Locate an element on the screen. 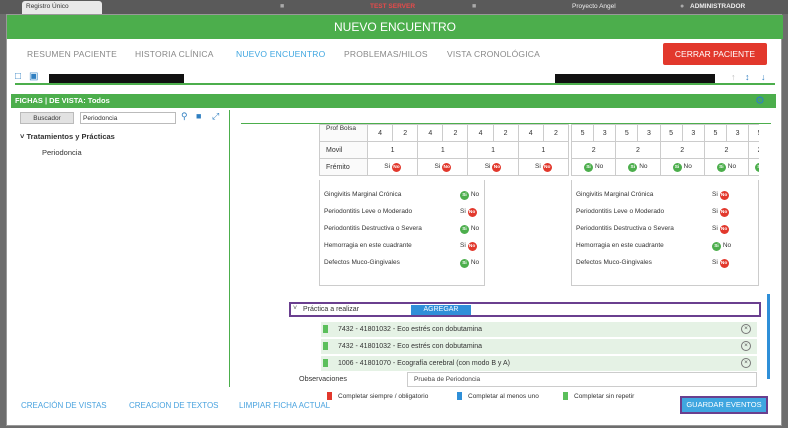 This screenshot has width=788, height=428. close-patient-button: CERRAR PACIENTE is located at coordinates (715, 54).